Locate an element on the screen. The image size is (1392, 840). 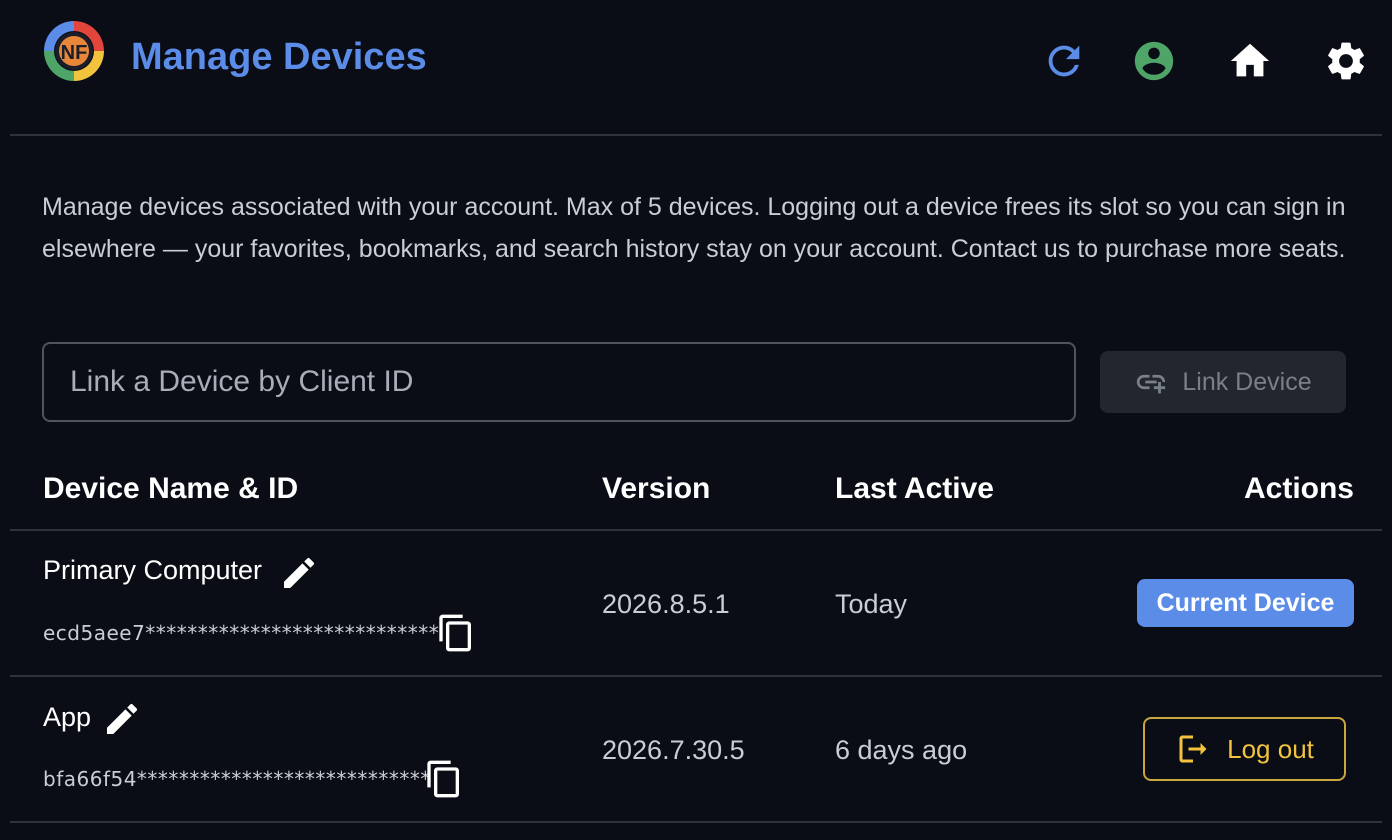
log-out-label: Log out is located at coordinates (1270, 748).